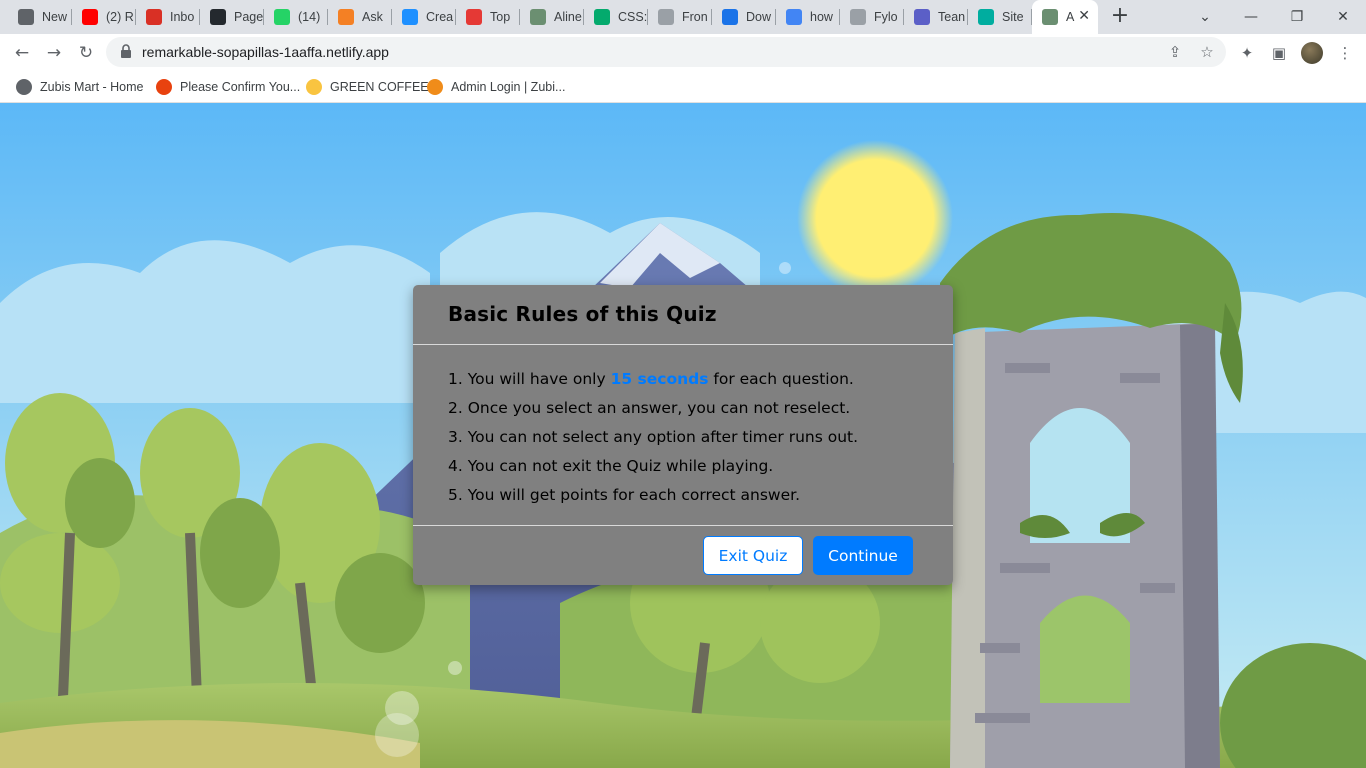  What do you see at coordinates (552, 17) in the screenshot?
I see `browser-tab: Aline` at bounding box center [552, 17].